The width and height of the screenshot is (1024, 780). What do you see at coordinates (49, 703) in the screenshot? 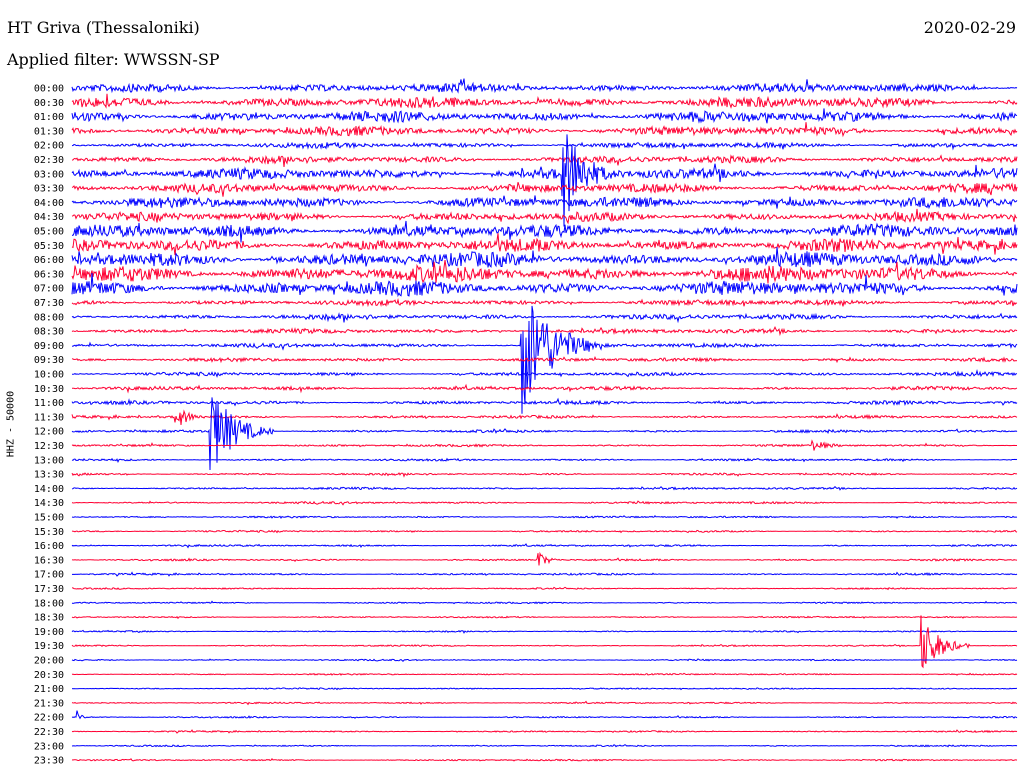
I see `row-label: 21:30` at bounding box center [49, 703].